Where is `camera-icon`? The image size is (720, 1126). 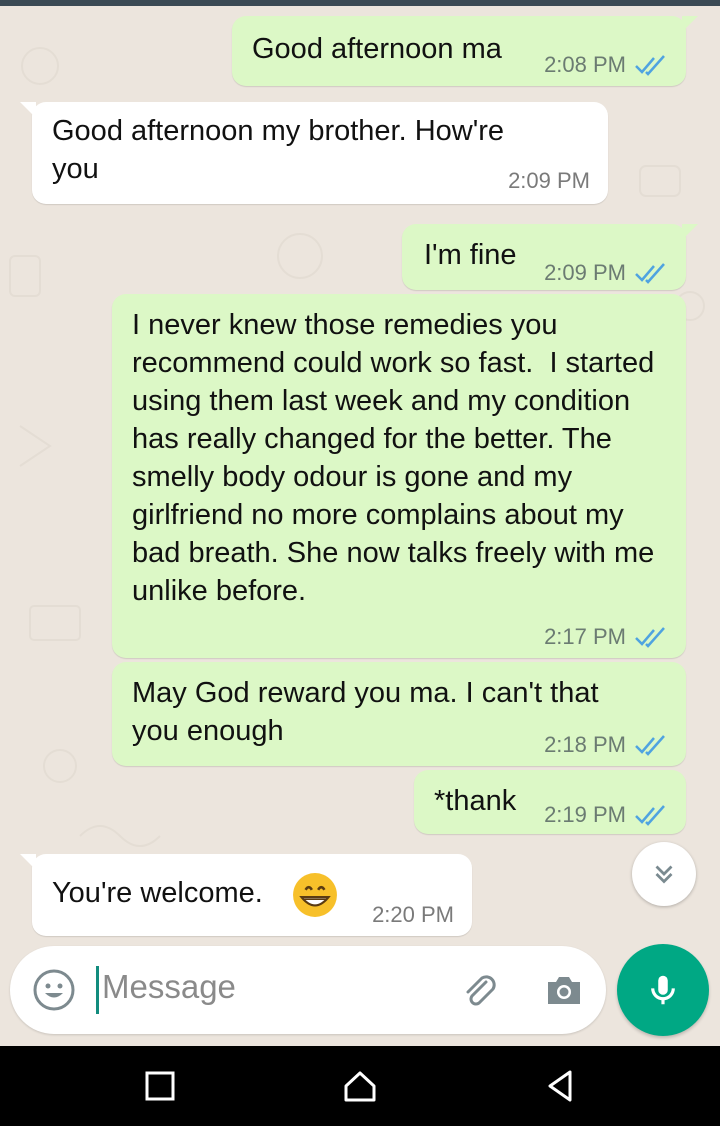 camera-icon is located at coordinates (564, 990).